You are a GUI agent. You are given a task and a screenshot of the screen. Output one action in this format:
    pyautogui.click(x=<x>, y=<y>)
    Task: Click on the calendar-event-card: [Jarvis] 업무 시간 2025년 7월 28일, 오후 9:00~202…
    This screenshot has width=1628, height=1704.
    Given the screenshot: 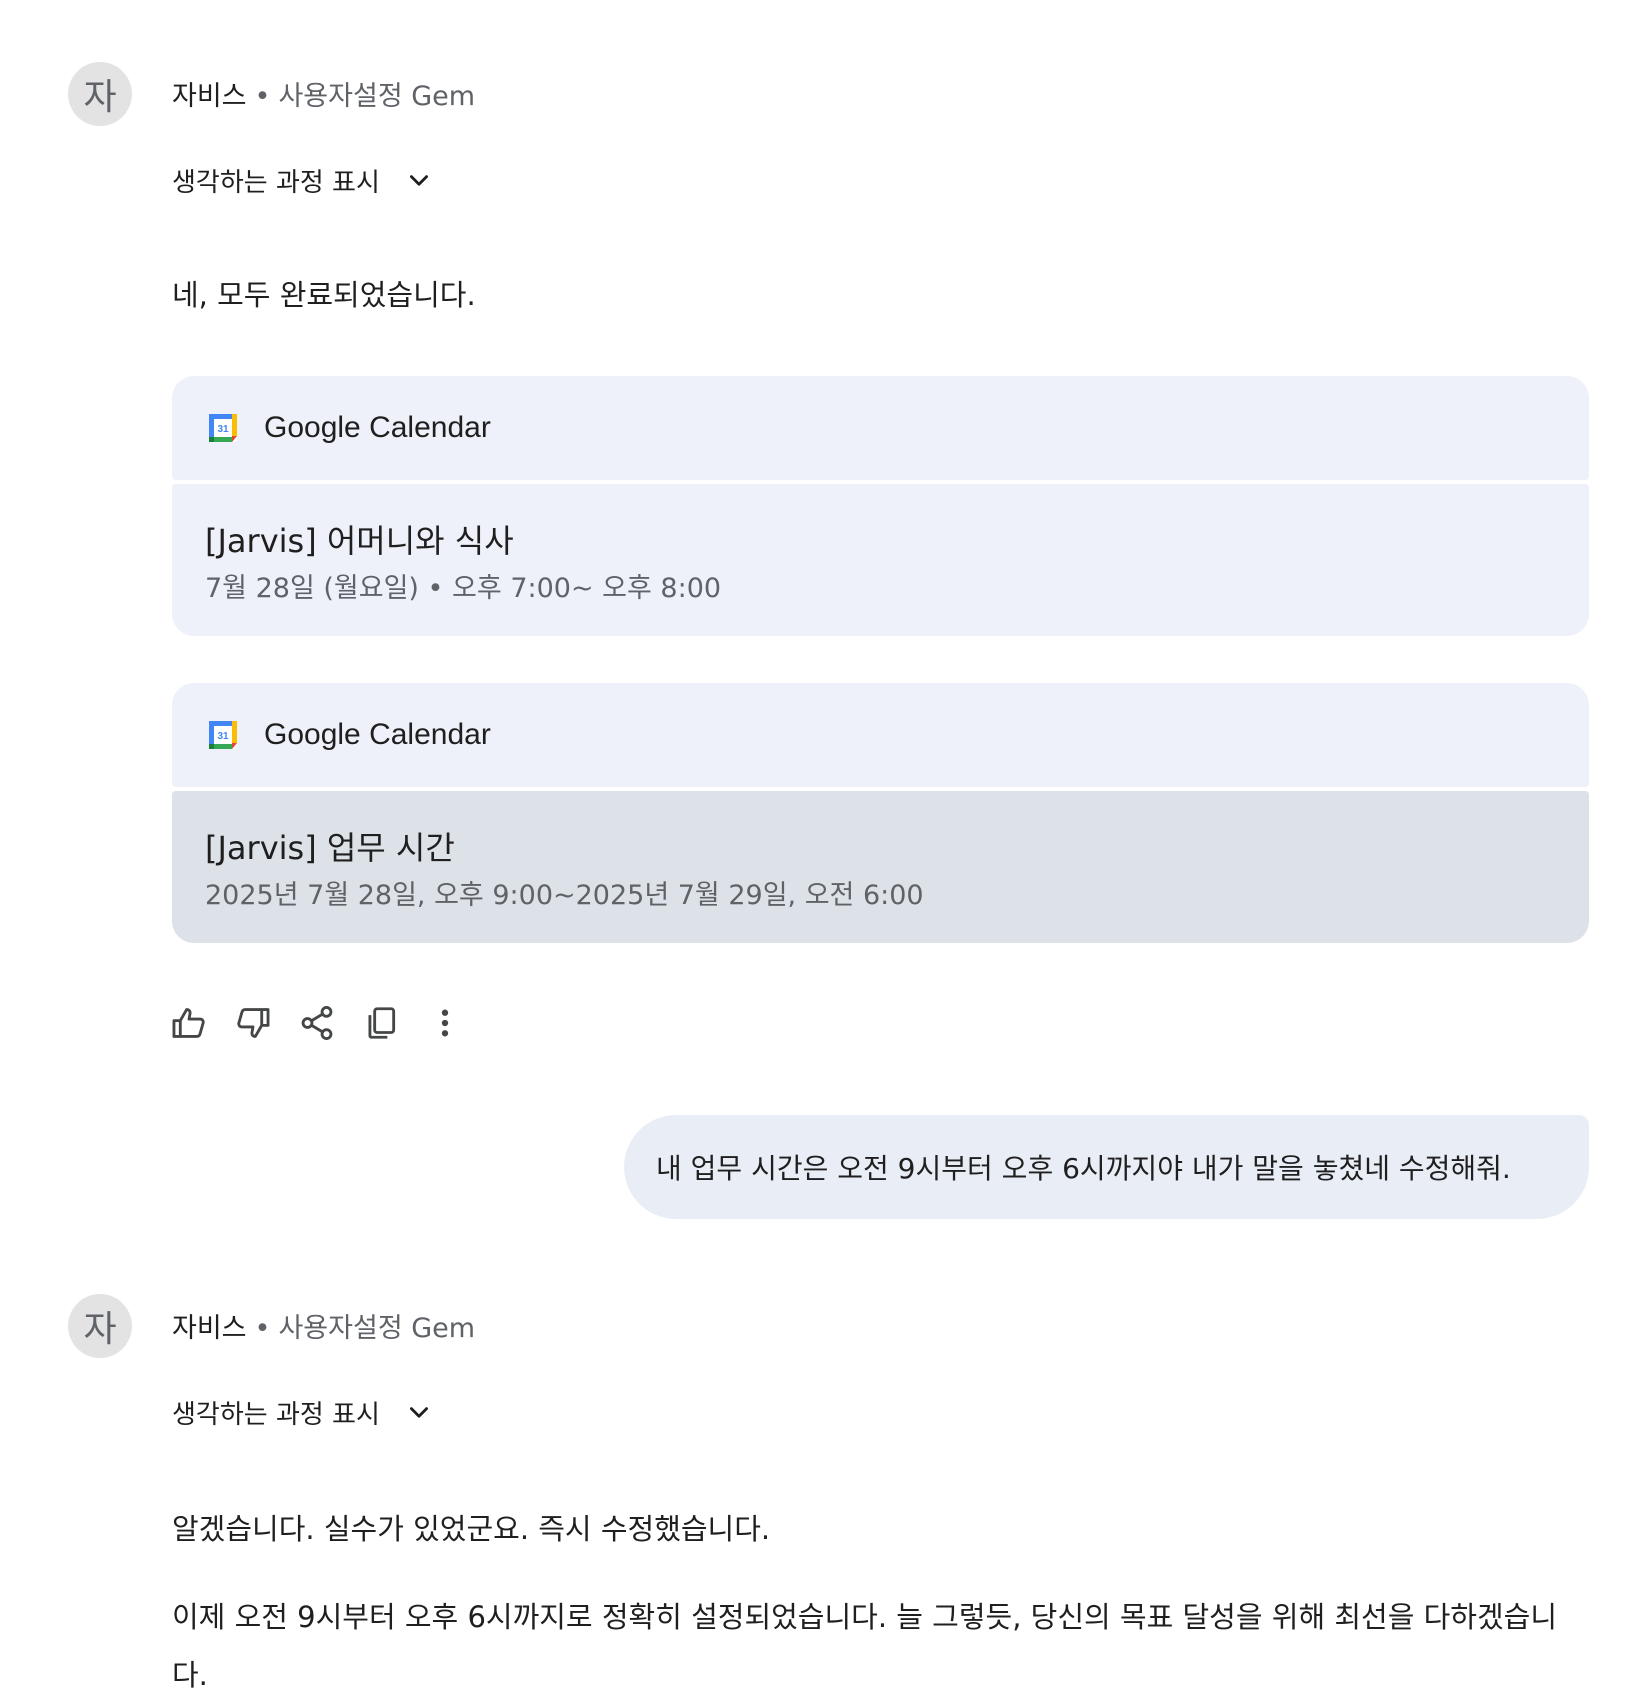 What is the action you would take?
    pyautogui.click(x=880, y=867)
    